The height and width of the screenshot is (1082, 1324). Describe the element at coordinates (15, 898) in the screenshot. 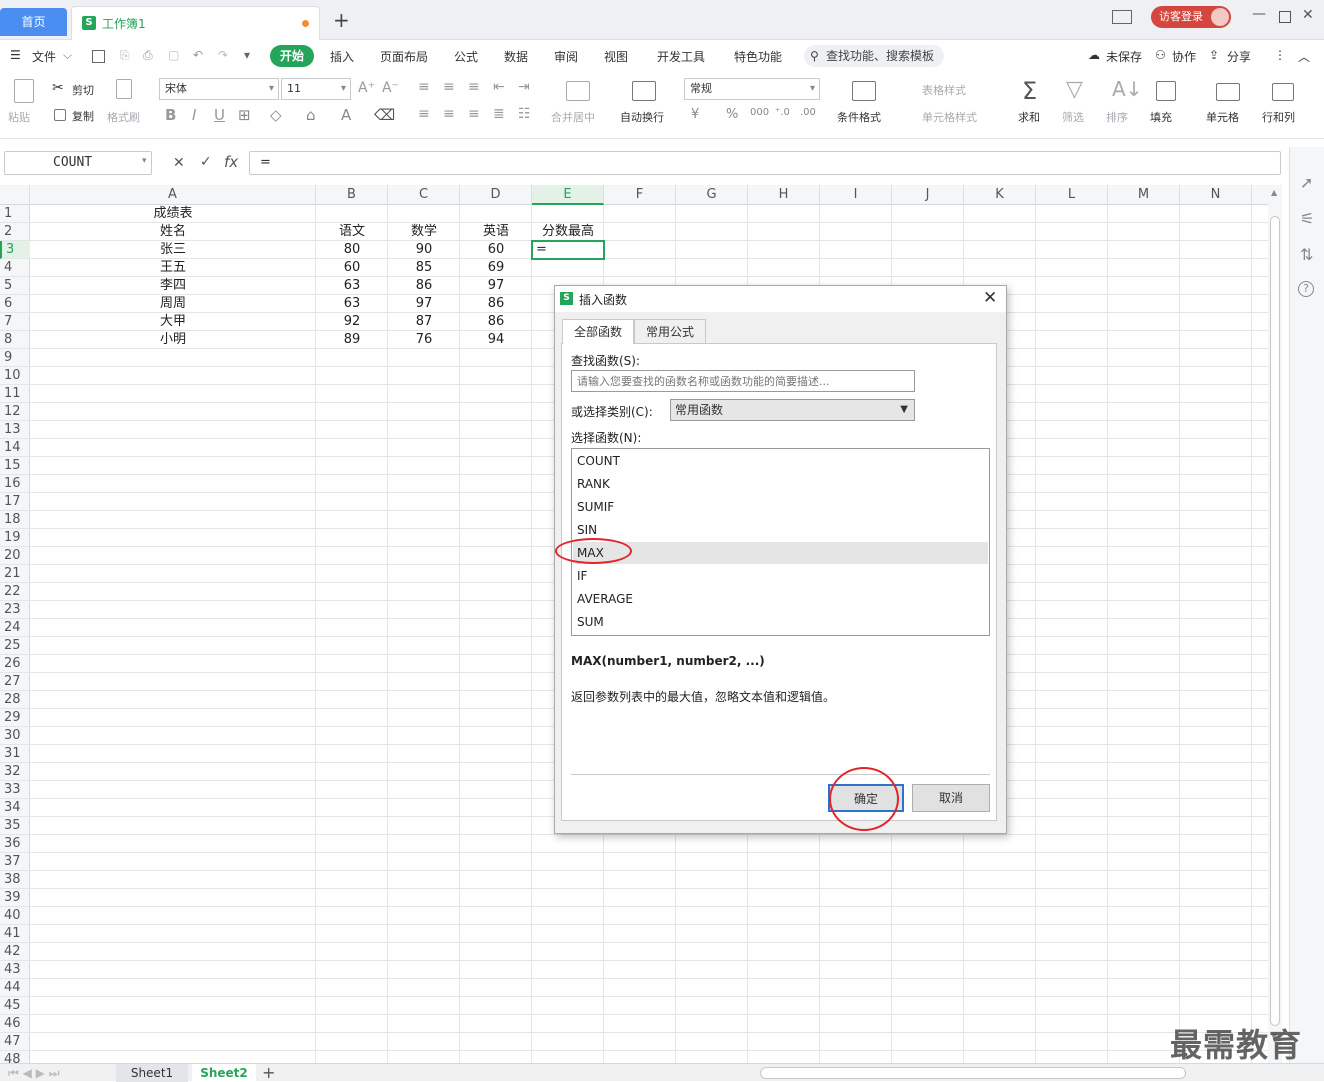

I see `row-header-39: 39` at that location.